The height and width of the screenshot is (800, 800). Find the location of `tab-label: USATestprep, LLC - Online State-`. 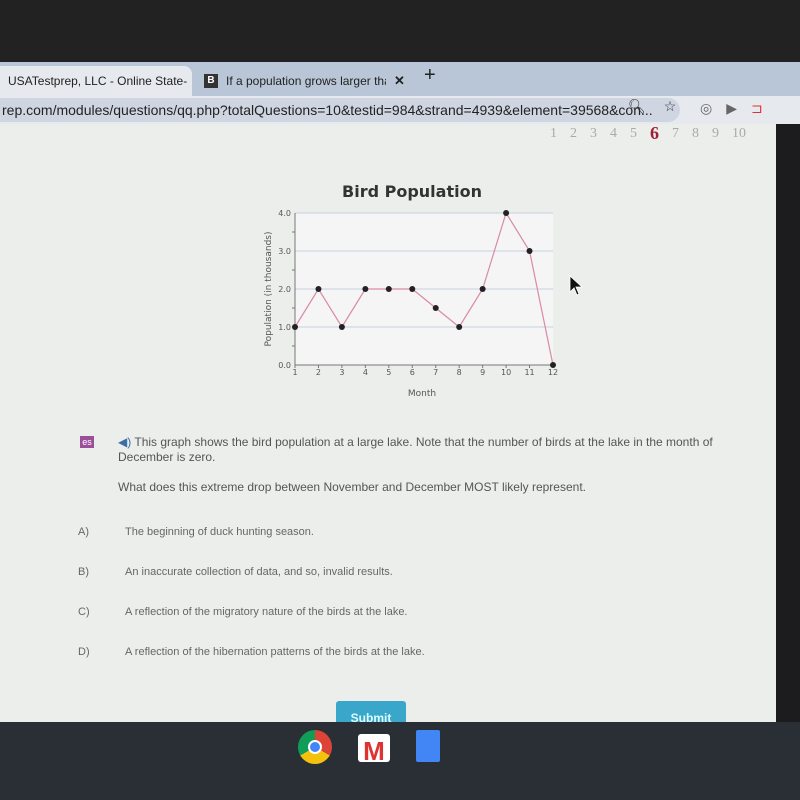

tab-label: USATestprep, LLC - Online State- is located at coordinates (98, 81).